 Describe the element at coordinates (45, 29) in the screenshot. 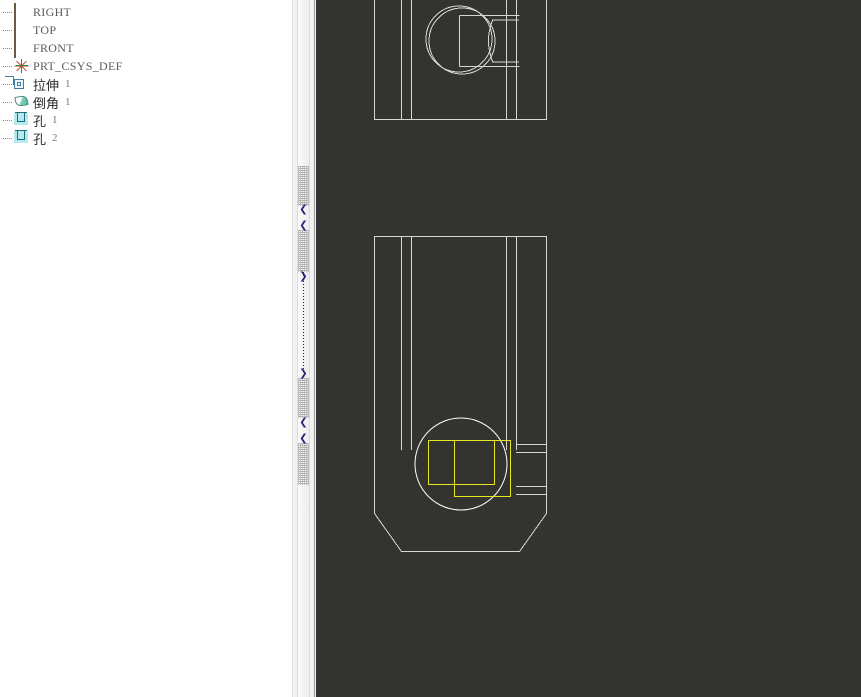

I see `model-tree-item-label: TOP` at that location.